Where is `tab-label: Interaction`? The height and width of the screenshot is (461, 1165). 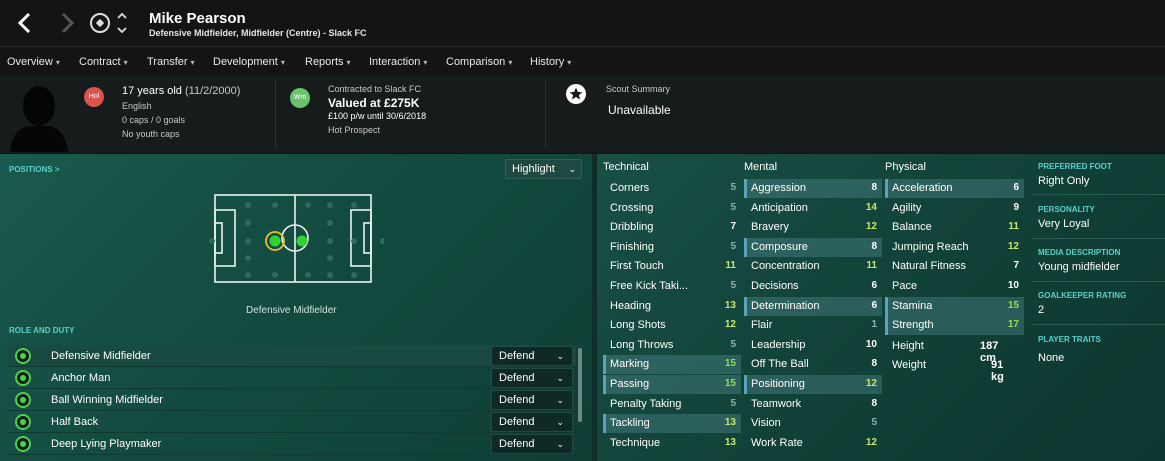 tab-label: Interaction is located at coordinates (395, 62).